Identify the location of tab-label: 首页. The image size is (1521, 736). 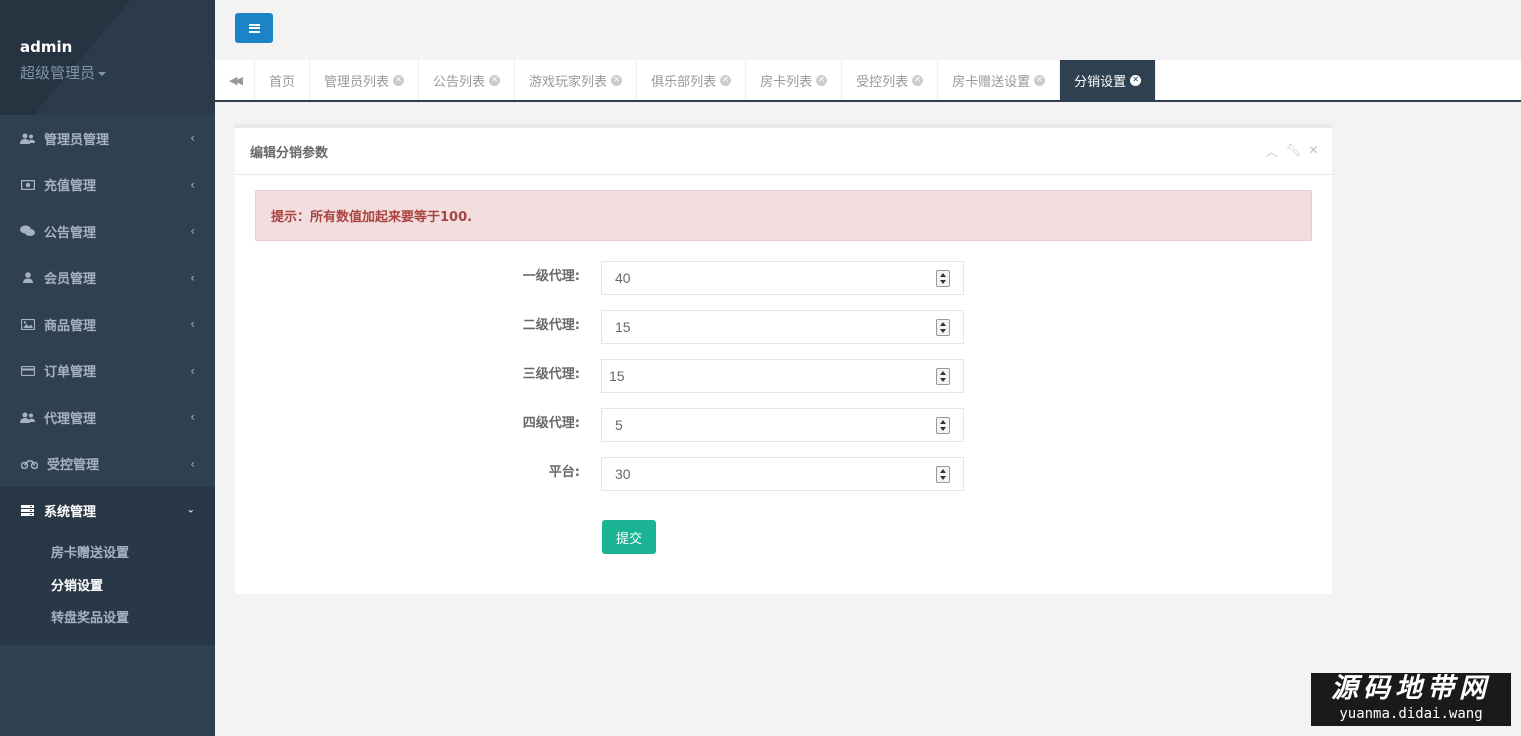
(282, 82).